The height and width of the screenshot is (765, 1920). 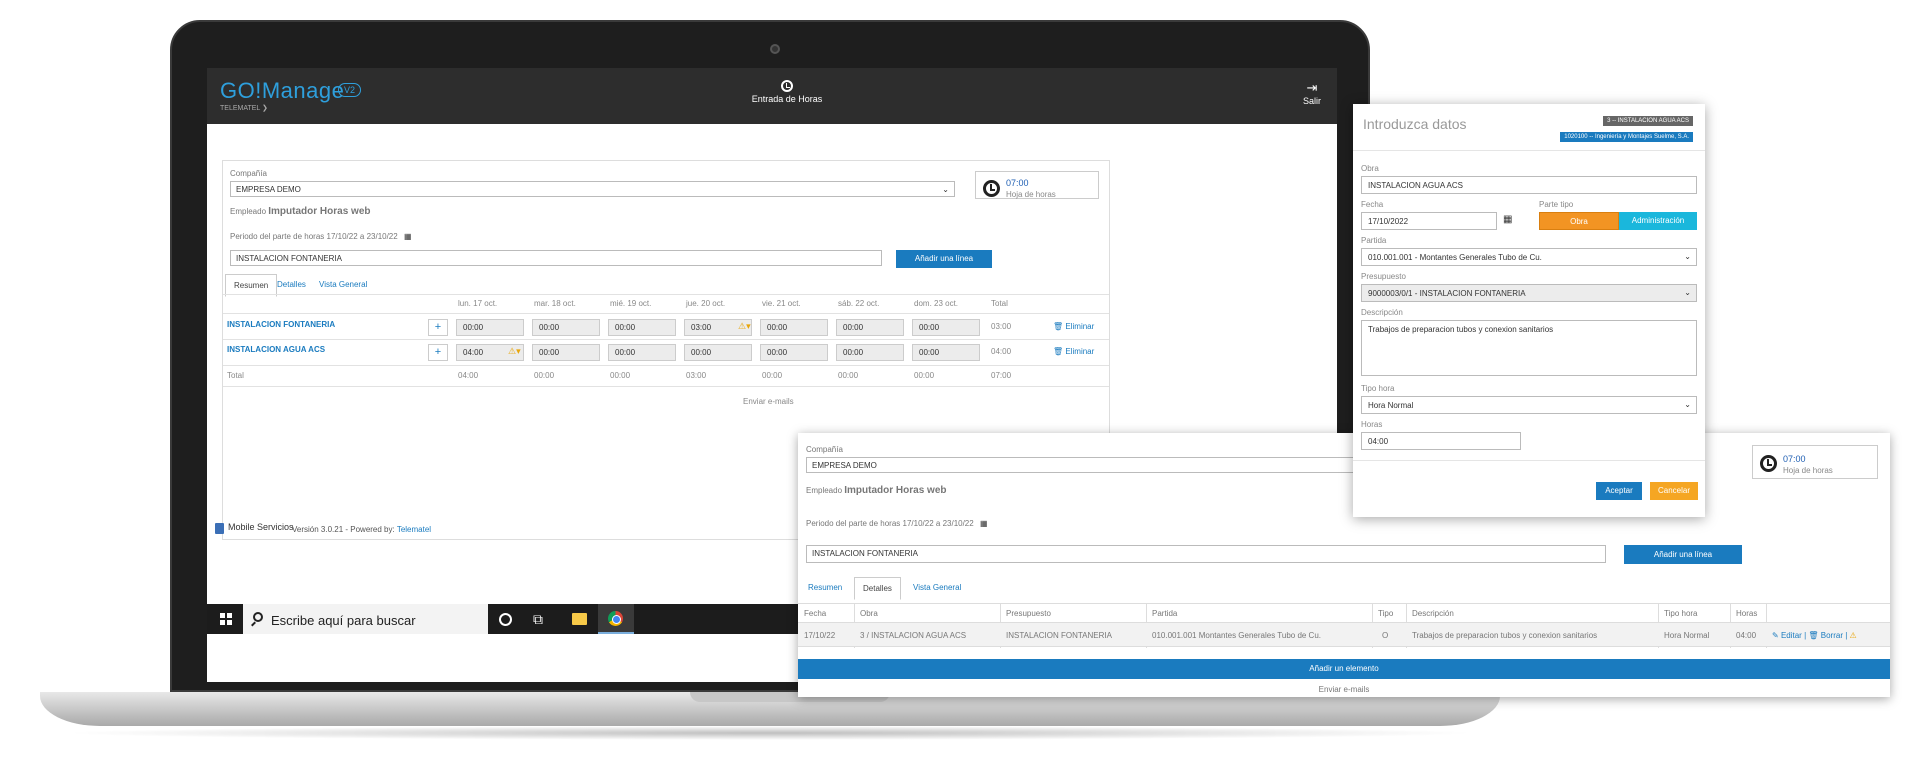 What do you see at coordinates (1658, 221) in the screenshot?
I see `parte-tipo-admin-button: Administración` at bounding box center [1658, 221].